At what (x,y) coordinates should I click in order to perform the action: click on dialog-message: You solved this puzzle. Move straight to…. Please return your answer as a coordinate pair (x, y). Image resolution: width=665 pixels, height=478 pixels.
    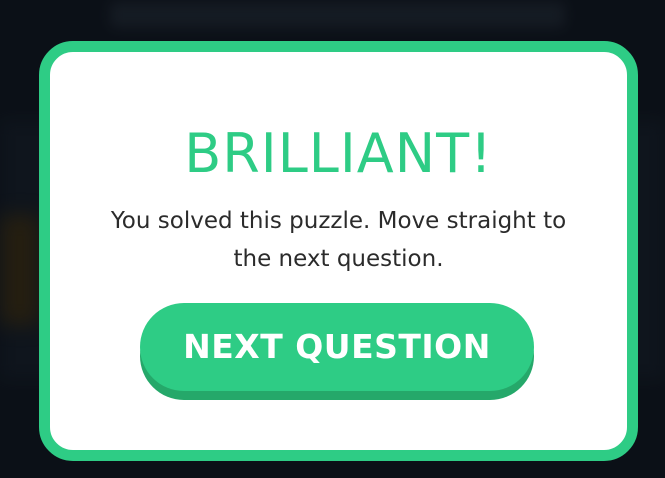
    Looking at the image, I should click on (338, 240).